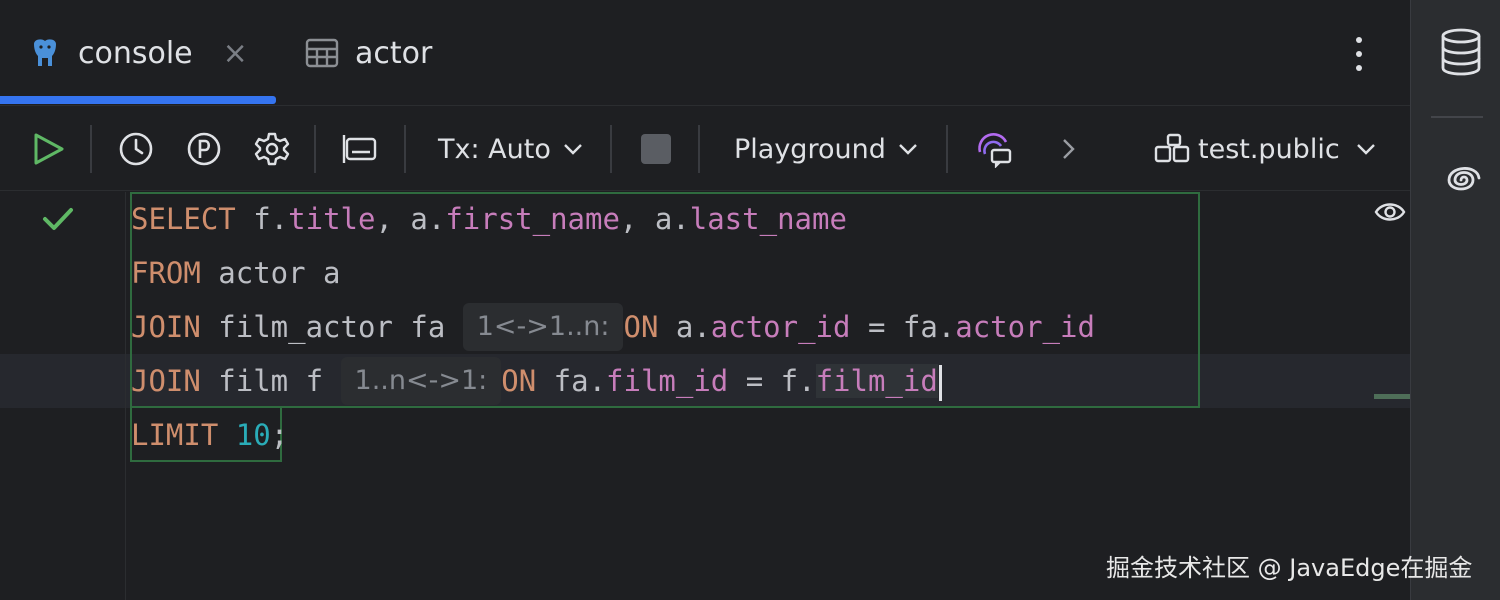 The height and width of the screenshot is (600, 1500). I want to click on tab-console: console ×, so click(138, 53).